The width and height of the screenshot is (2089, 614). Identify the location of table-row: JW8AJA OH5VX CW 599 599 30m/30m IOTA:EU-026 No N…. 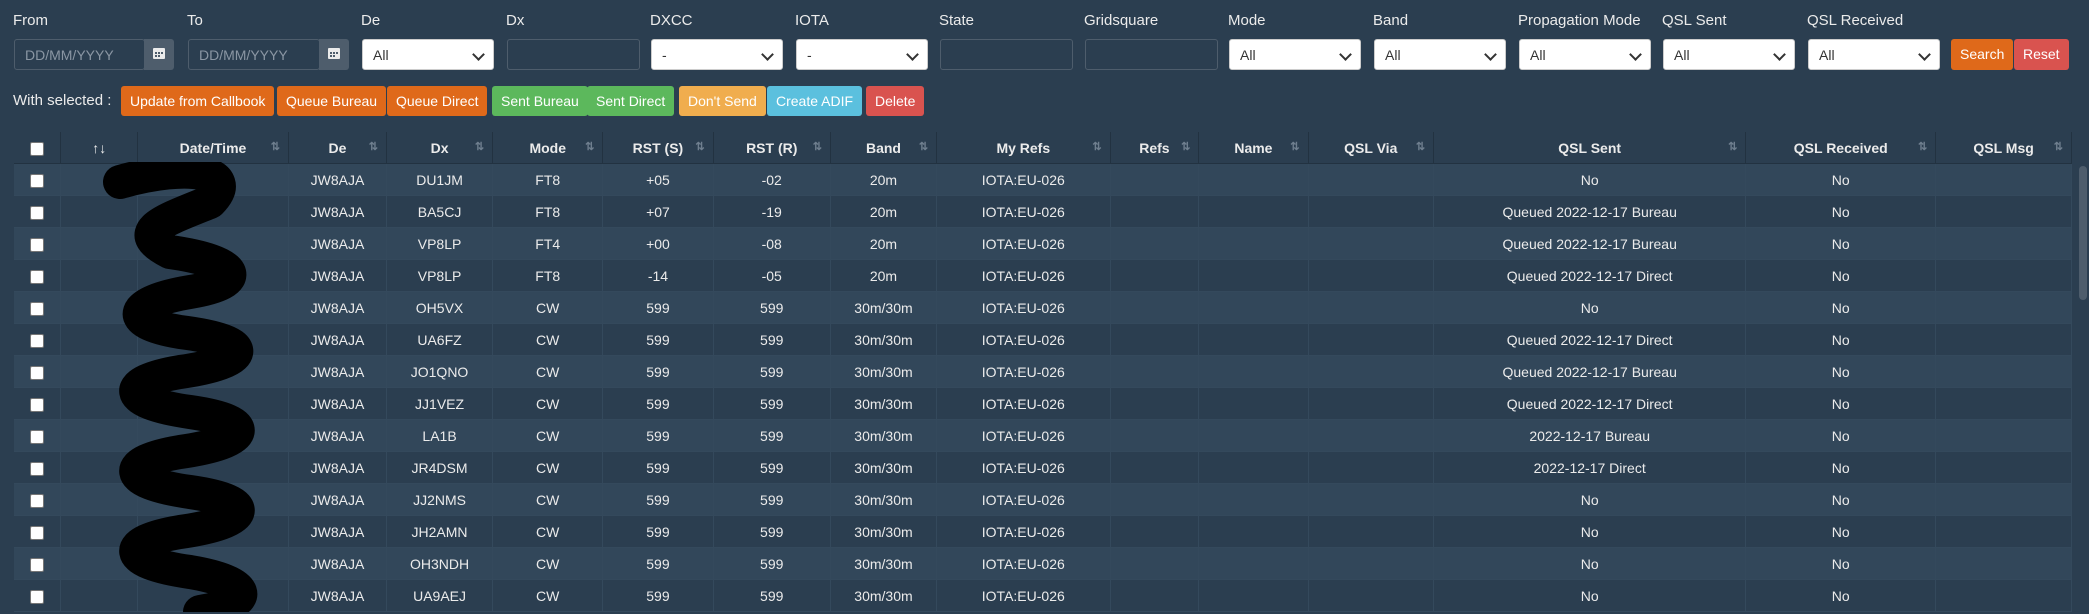
(1043, 307).